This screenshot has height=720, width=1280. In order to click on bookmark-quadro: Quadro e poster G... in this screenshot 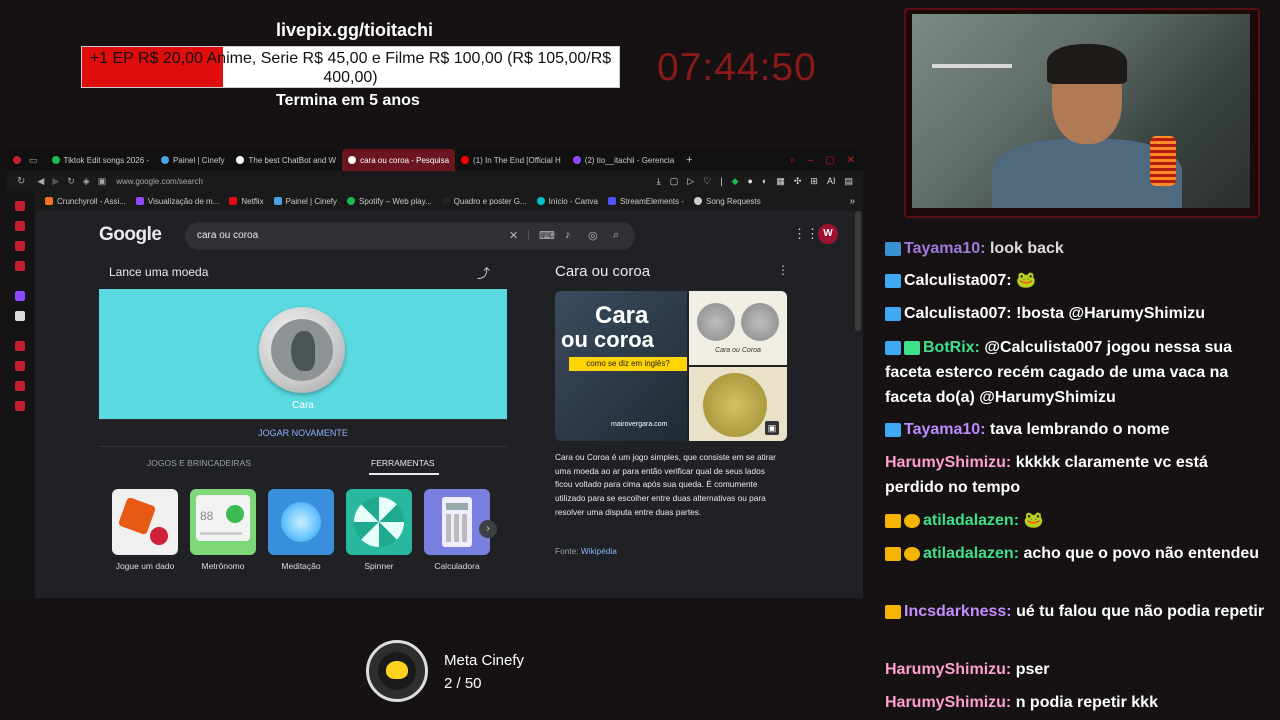, I will do `click(484, 201)`.